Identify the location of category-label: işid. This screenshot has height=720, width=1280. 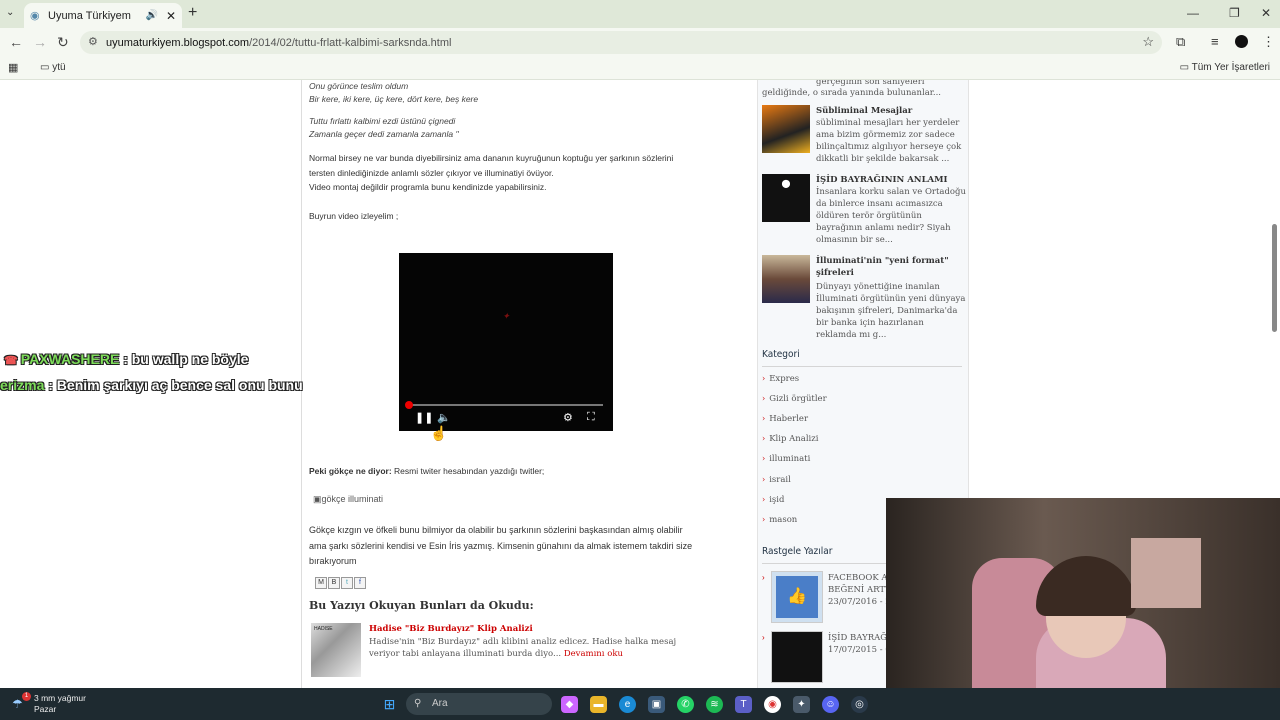
(777, 500).